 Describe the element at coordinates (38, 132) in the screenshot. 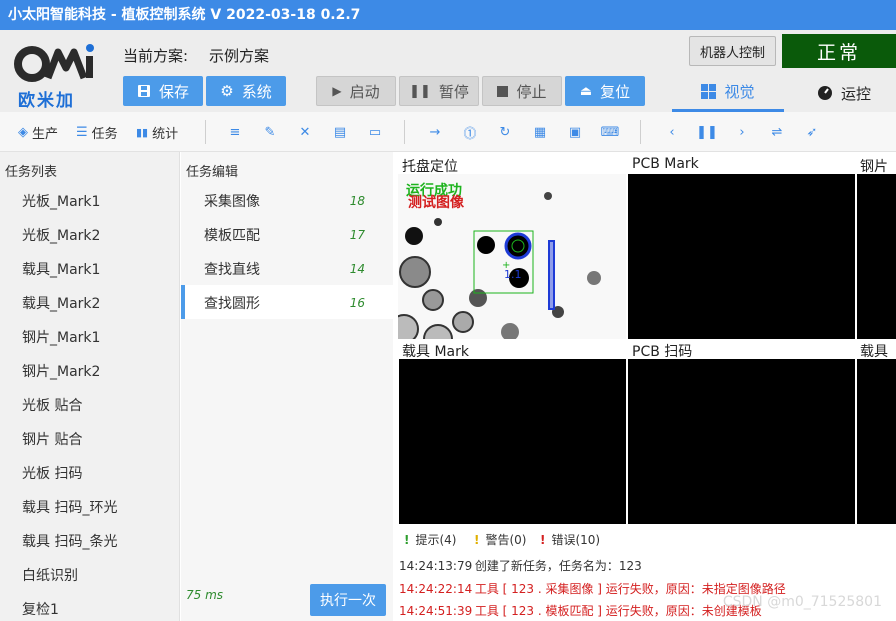

I see `toolbar-production: ◈ 生产` at that location.